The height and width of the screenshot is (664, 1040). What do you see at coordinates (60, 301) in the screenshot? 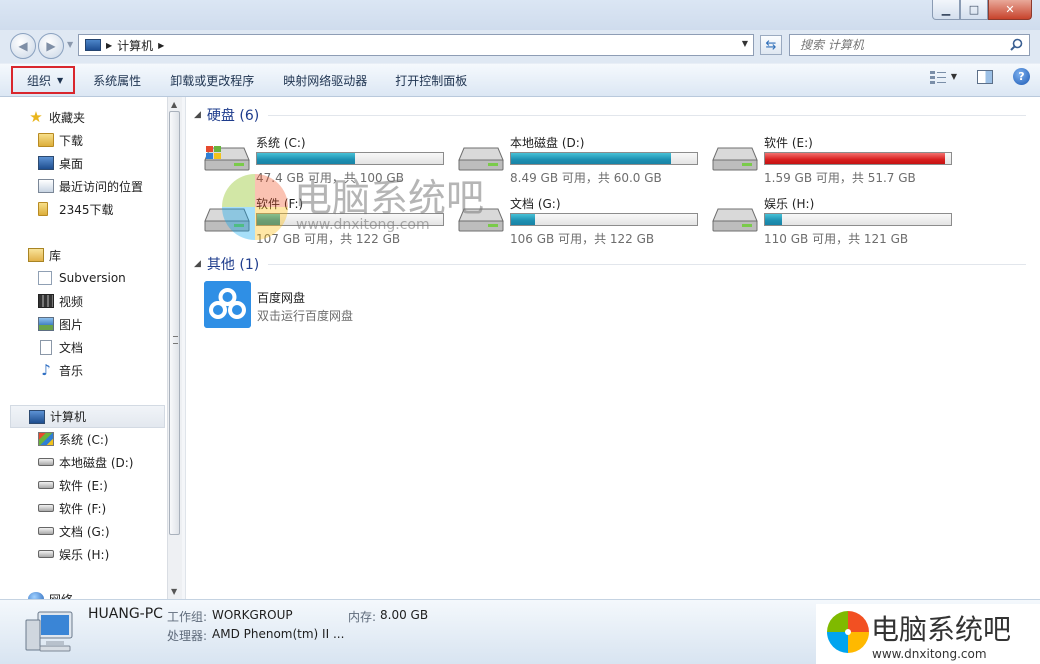
I see `nav-item-videos: 视频` at bounding box center [60, 301].